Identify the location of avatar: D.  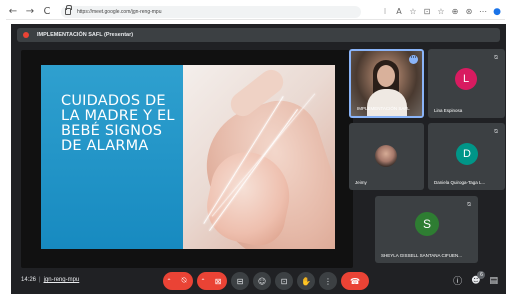
(467, 154).